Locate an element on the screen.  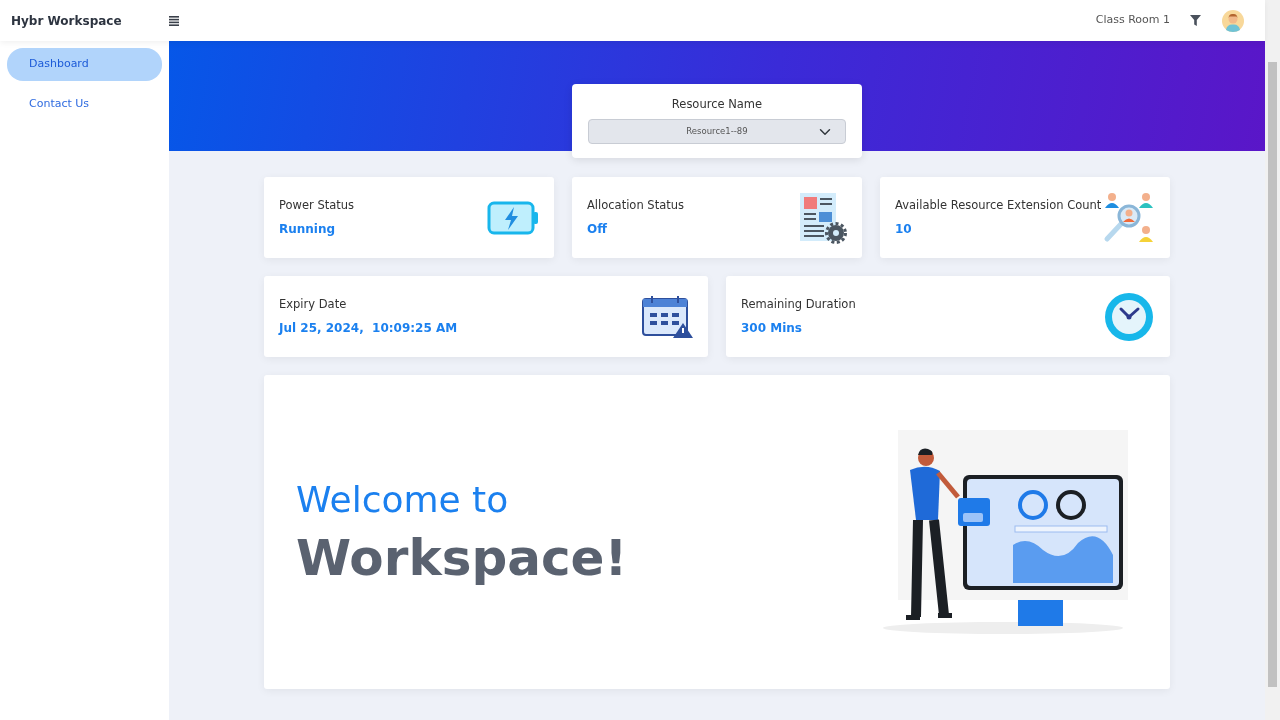
field-label: Resource Name is located at coordinates (717, 104).